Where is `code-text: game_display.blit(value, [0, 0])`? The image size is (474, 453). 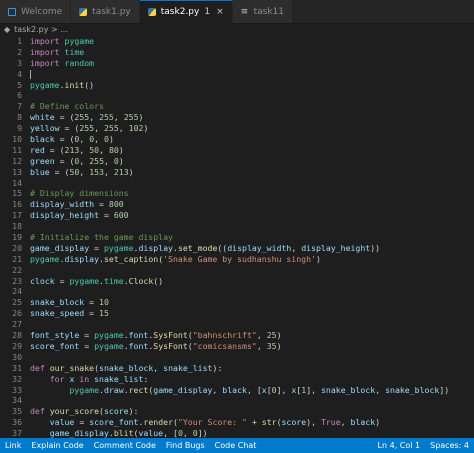
code-text: game_display.blit(value, [0, 0]) is located at coordinates (128, 433).